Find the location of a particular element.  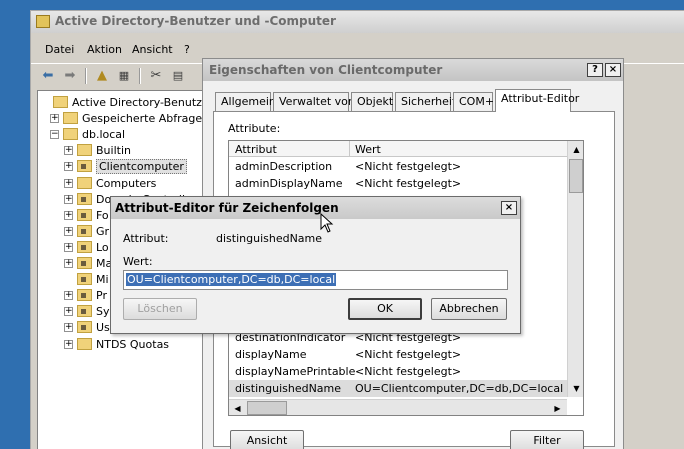

app-icon is located at coordinates (43, 21).